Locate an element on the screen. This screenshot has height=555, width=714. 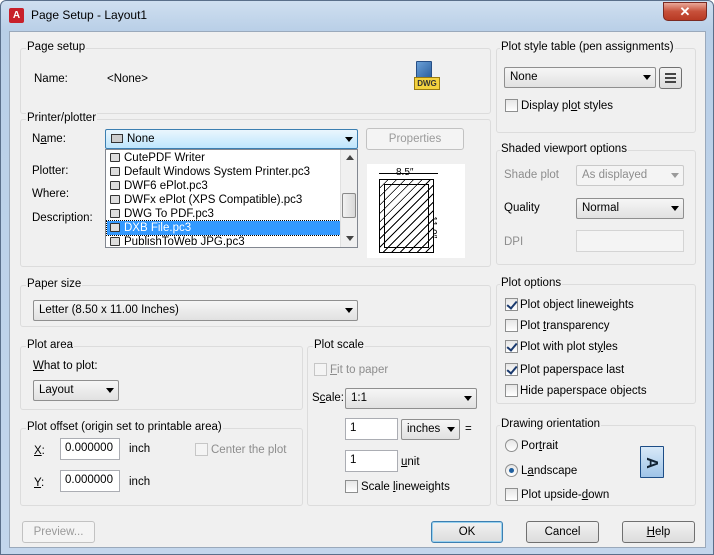
printer-option: Default Windows System Printer.pc3 is located at coordinates (223, 172).